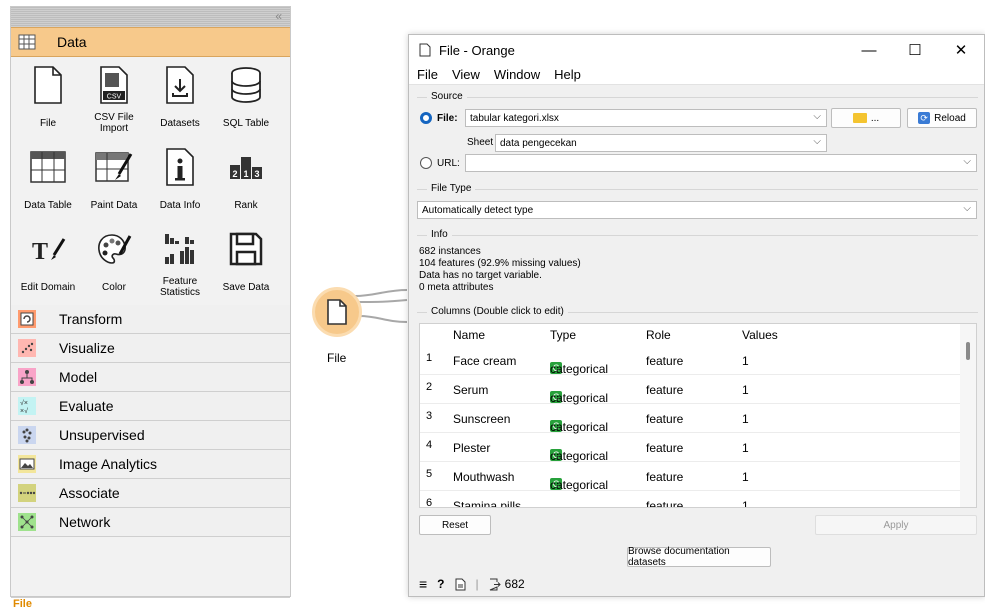 The height and width of the screenshot is (610, 985). Describe the element at coordinates (690, 390) in the screenshot. I see `table-row: 2 Serum Ccategorical feature 1` at that location.